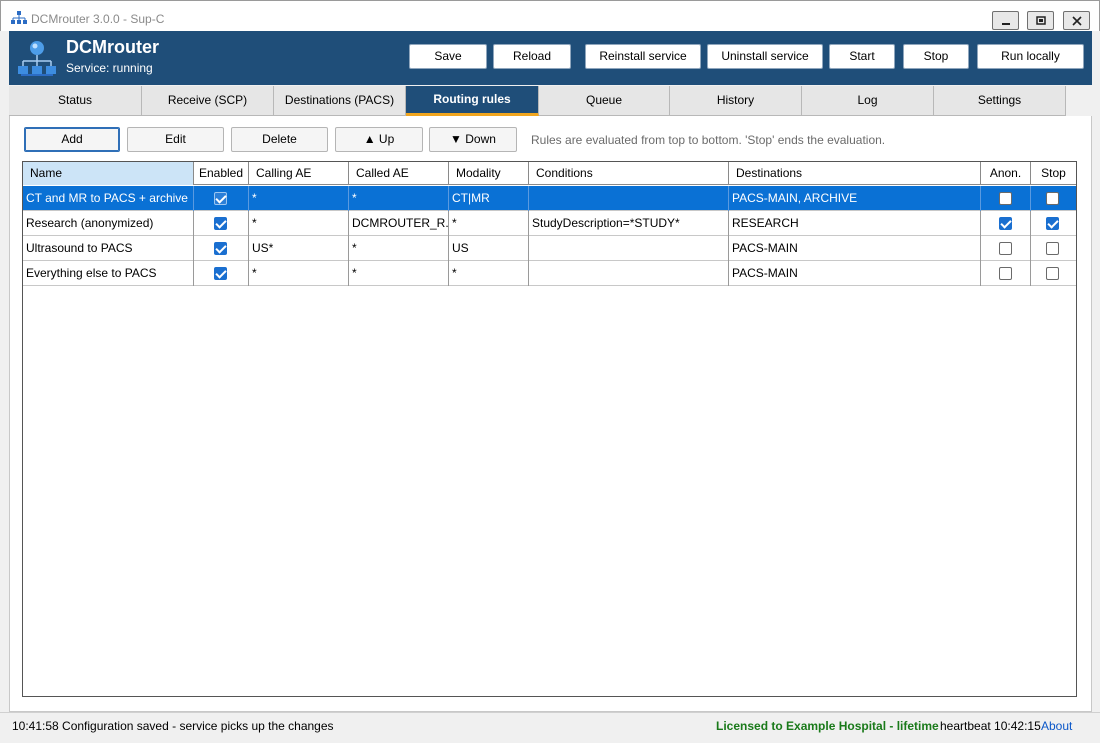 The height and width of the screenshot is (743, 1100). I want to click on cell-destinations: PACS-MAIN, ARCHIVE, so click(855, 198).